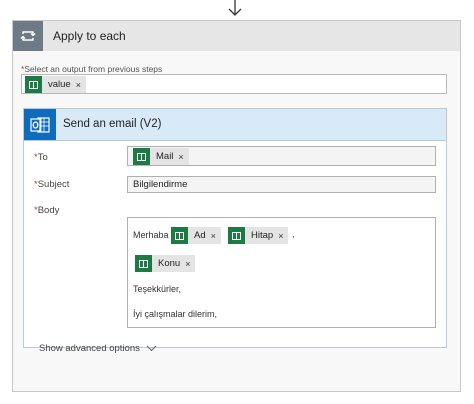 The image size is (474, 404). Describe the element at coordinates (175, 314) in the screenshot. I see `body-line-wishes: İyi çalışmalar dilerim,` at that location.